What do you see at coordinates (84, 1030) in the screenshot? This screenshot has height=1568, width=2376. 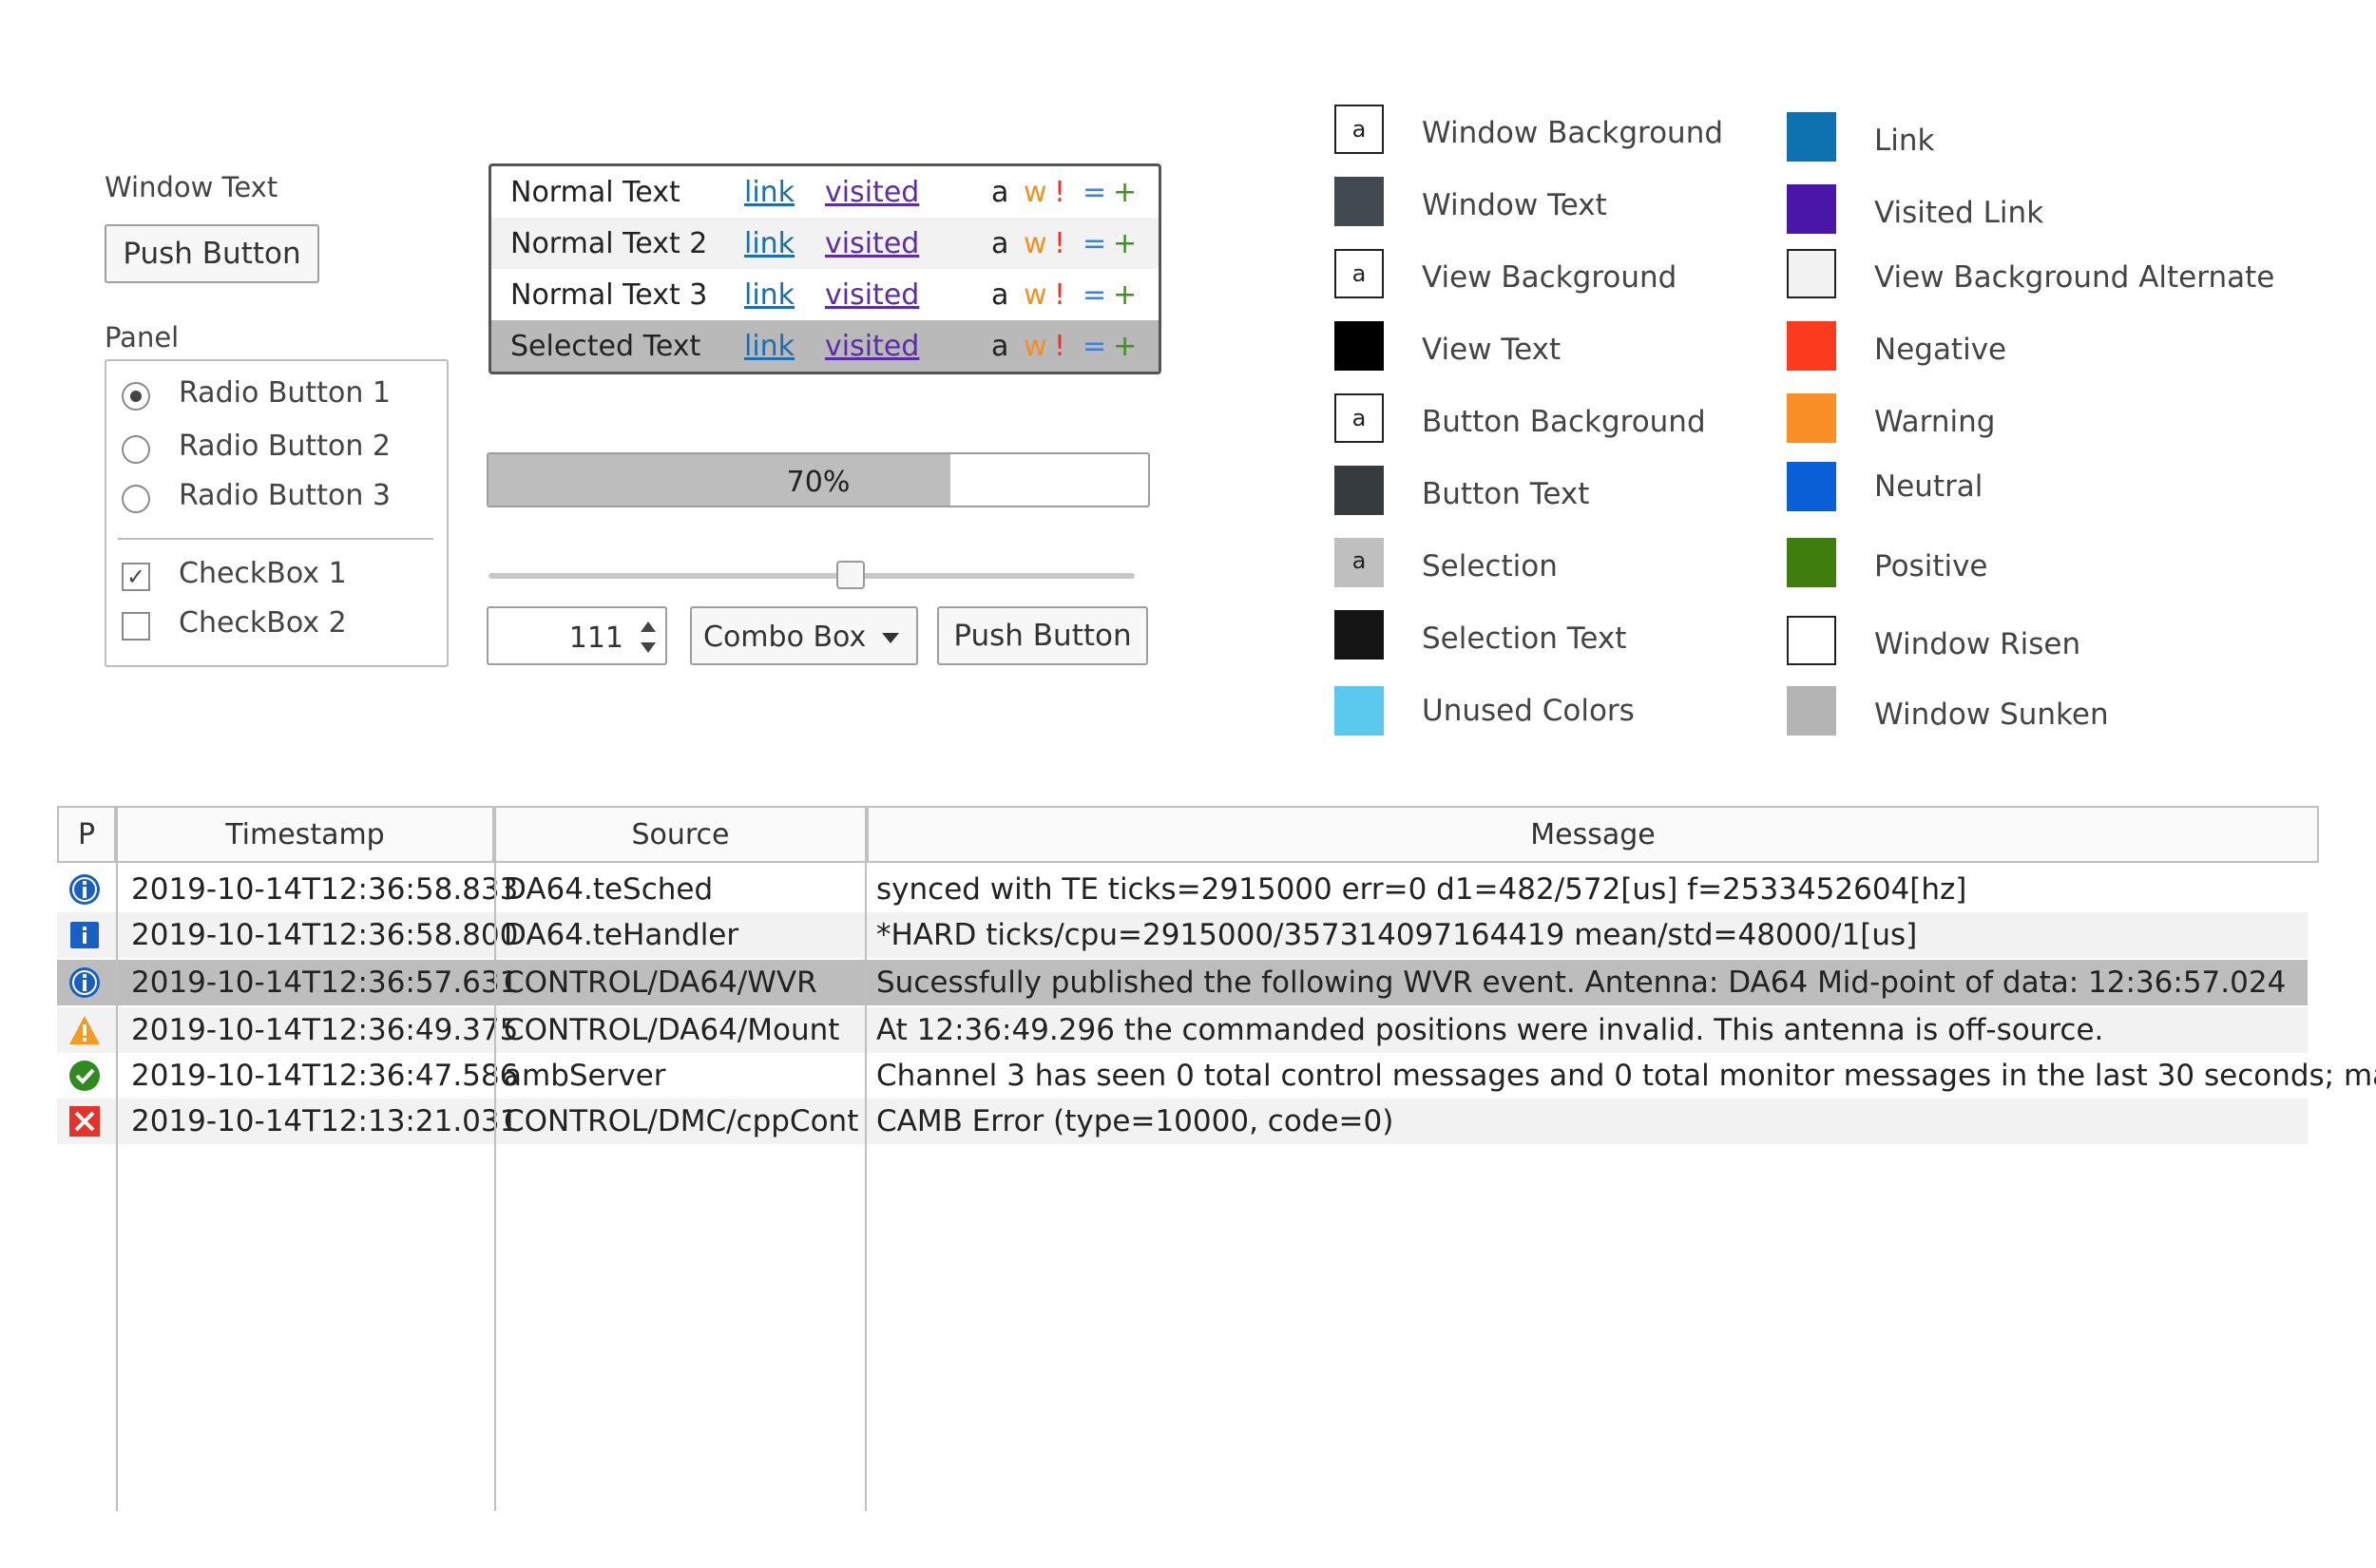 I see `warning-icon` at bounding box center [84, 1030].